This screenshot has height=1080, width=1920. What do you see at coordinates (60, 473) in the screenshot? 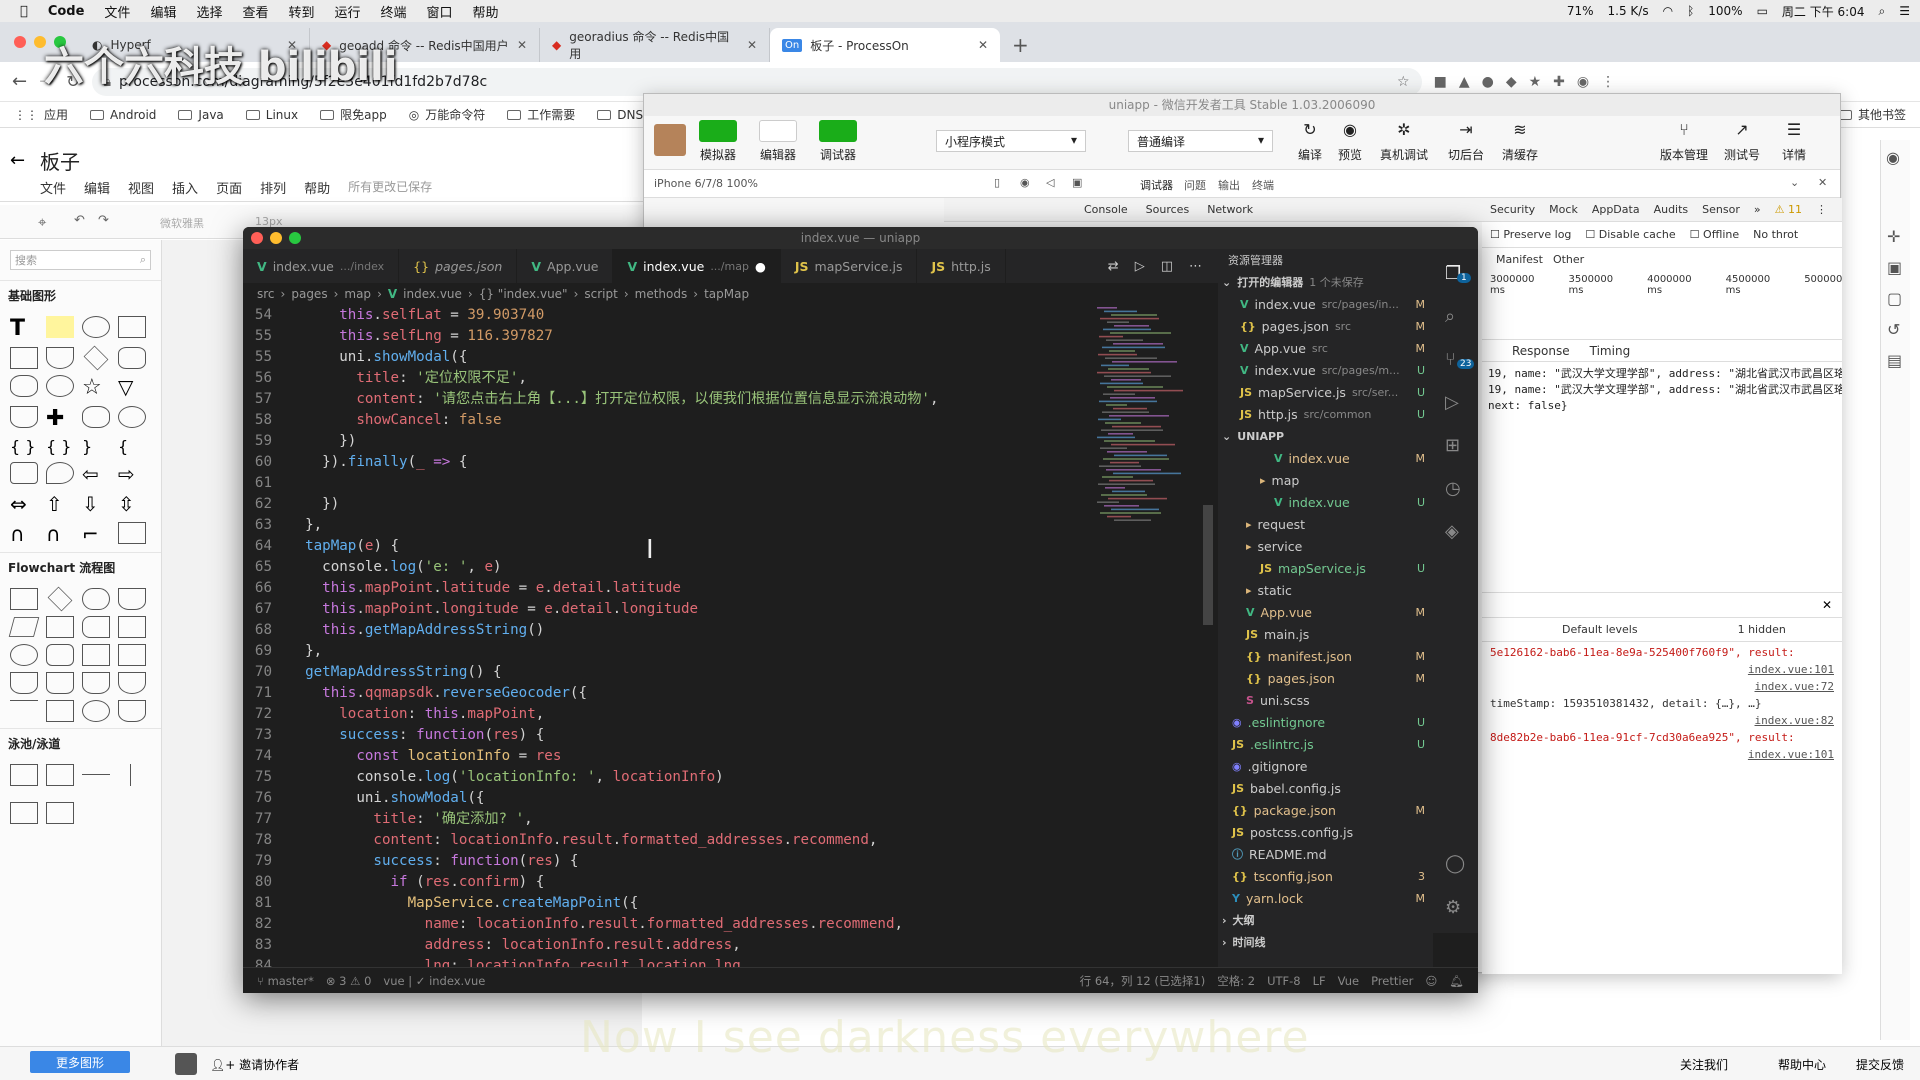
I see `callout-shape` at bounding box center [60, 473].